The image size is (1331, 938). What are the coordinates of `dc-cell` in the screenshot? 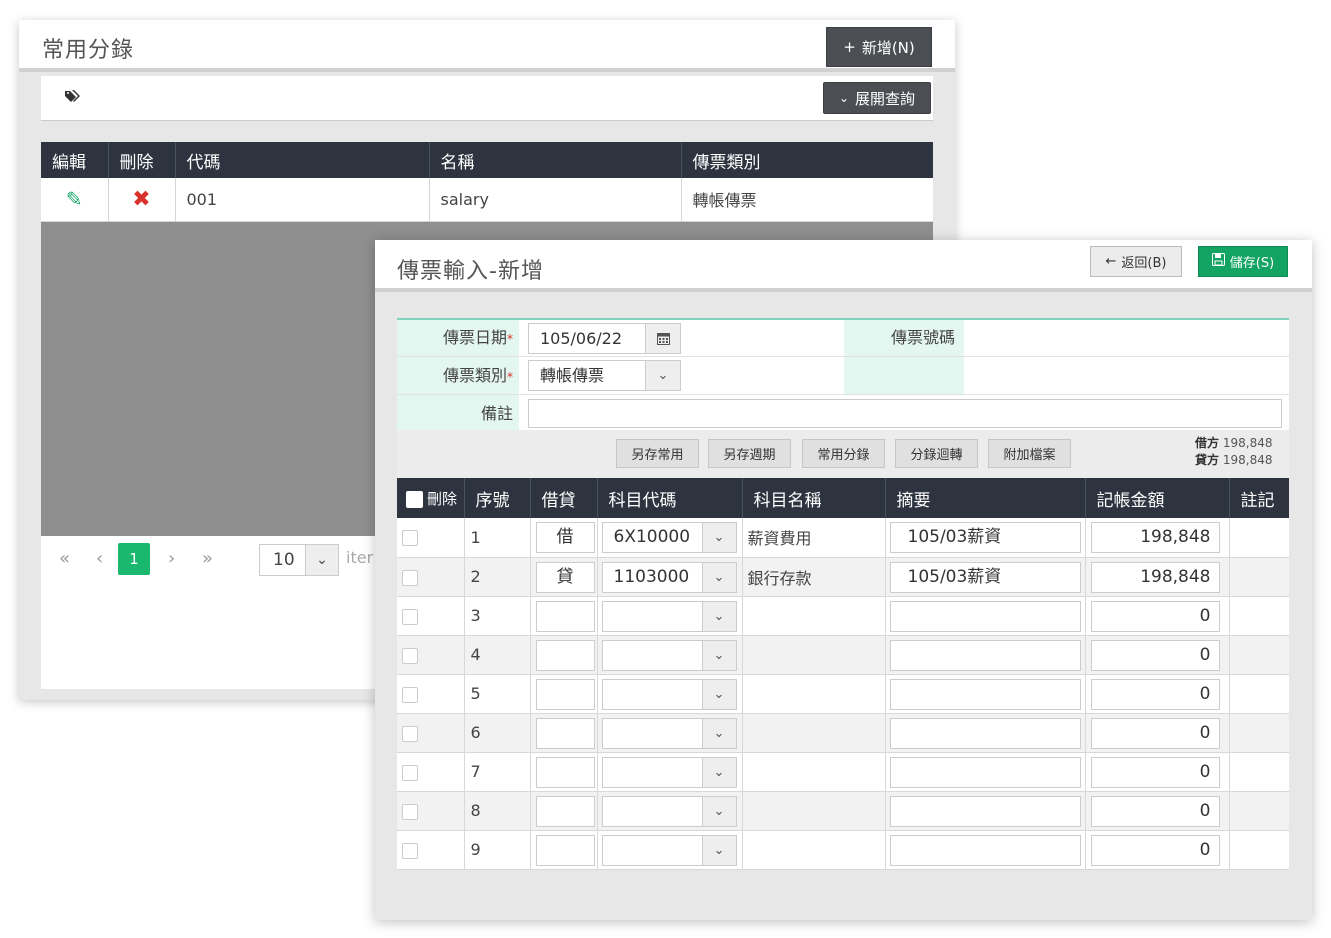 It's located at (564, 733).